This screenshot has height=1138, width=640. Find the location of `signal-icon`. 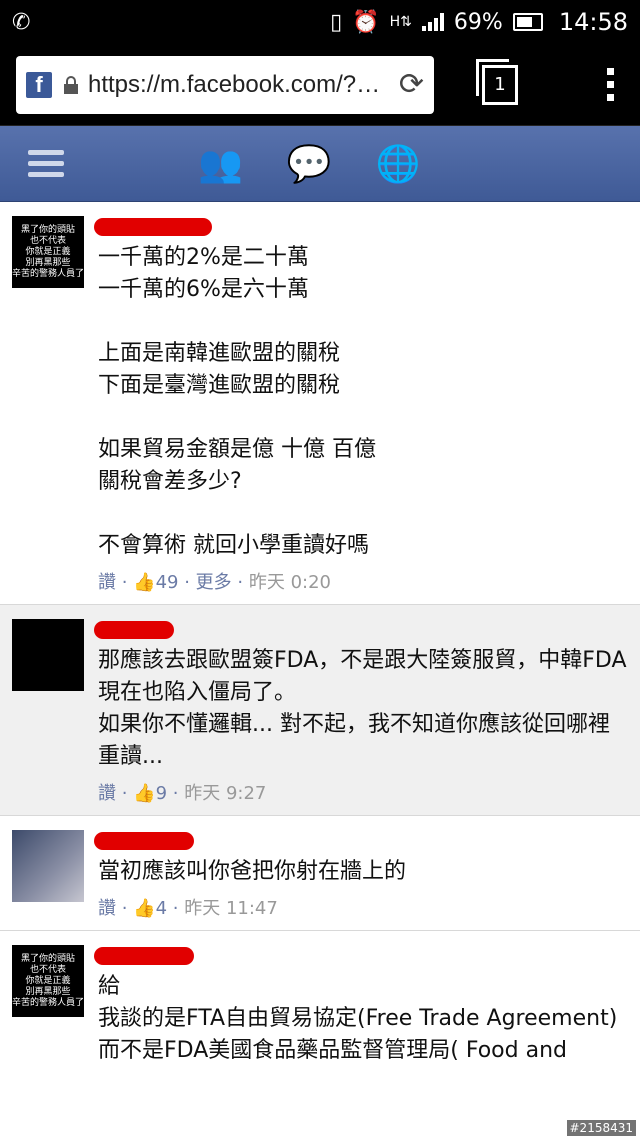

signal-icon is located at coordinates (432, 22).